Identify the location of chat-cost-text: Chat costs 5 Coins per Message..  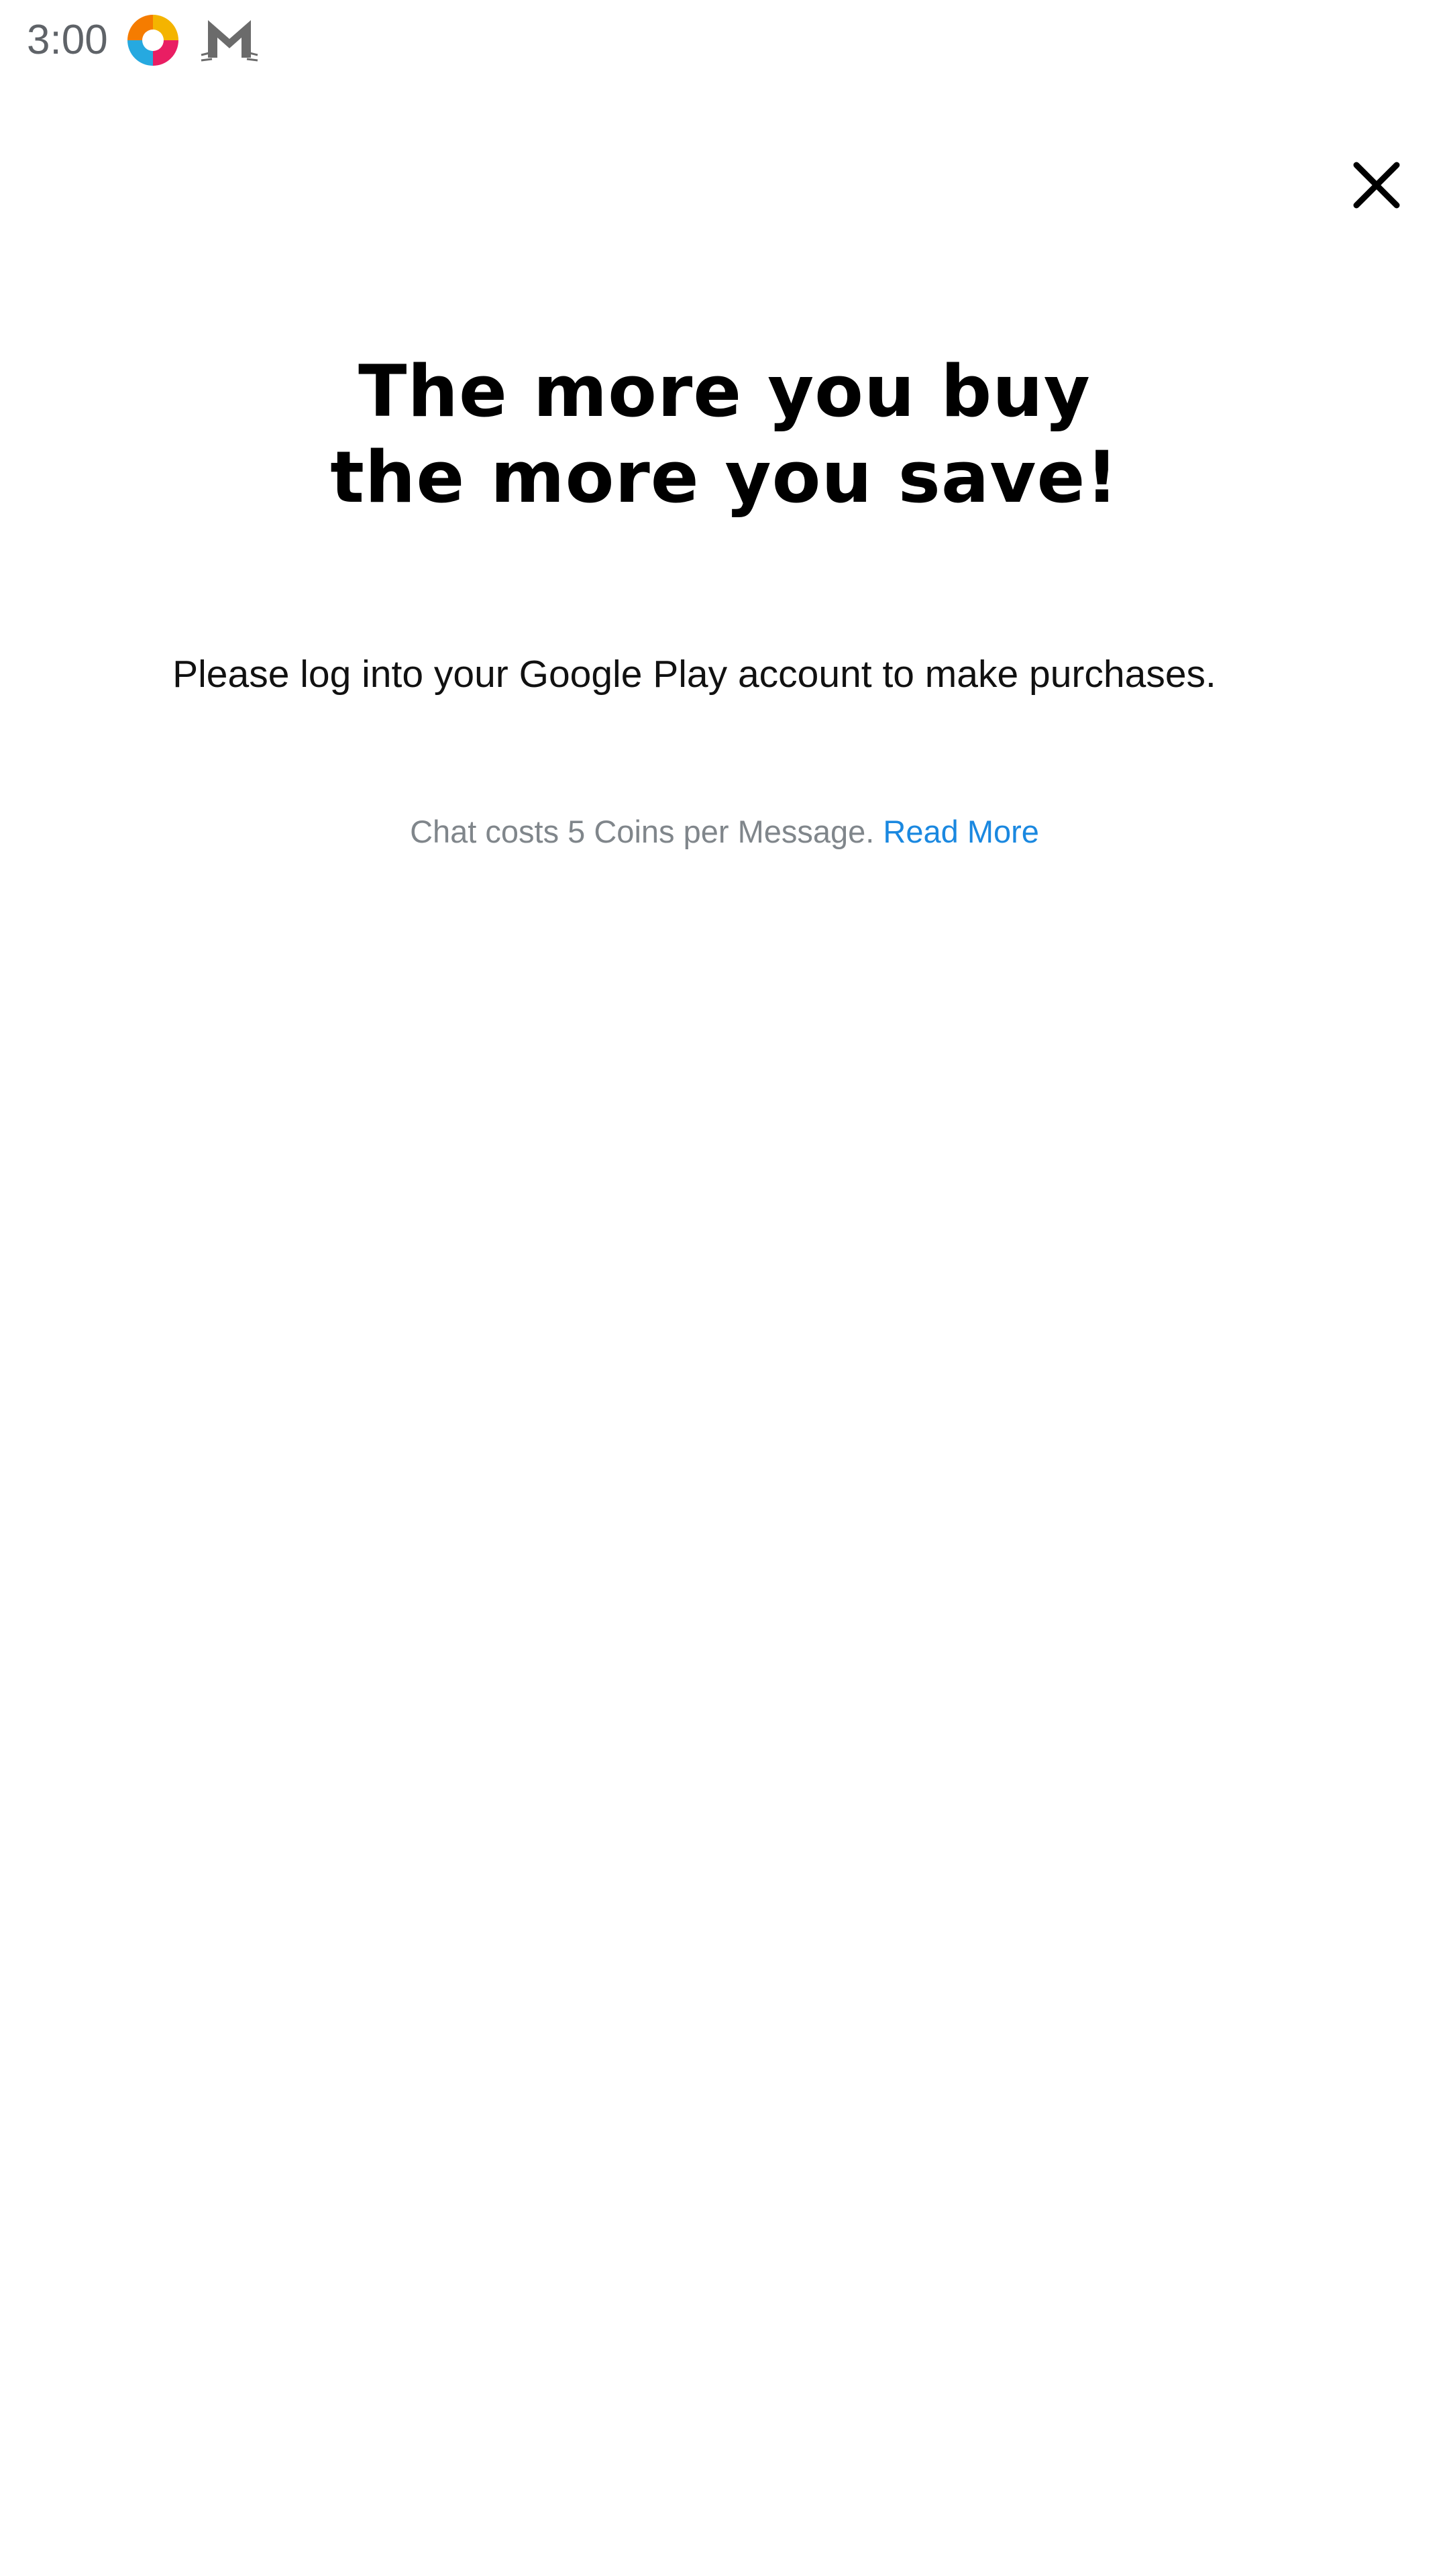
(642, 831).